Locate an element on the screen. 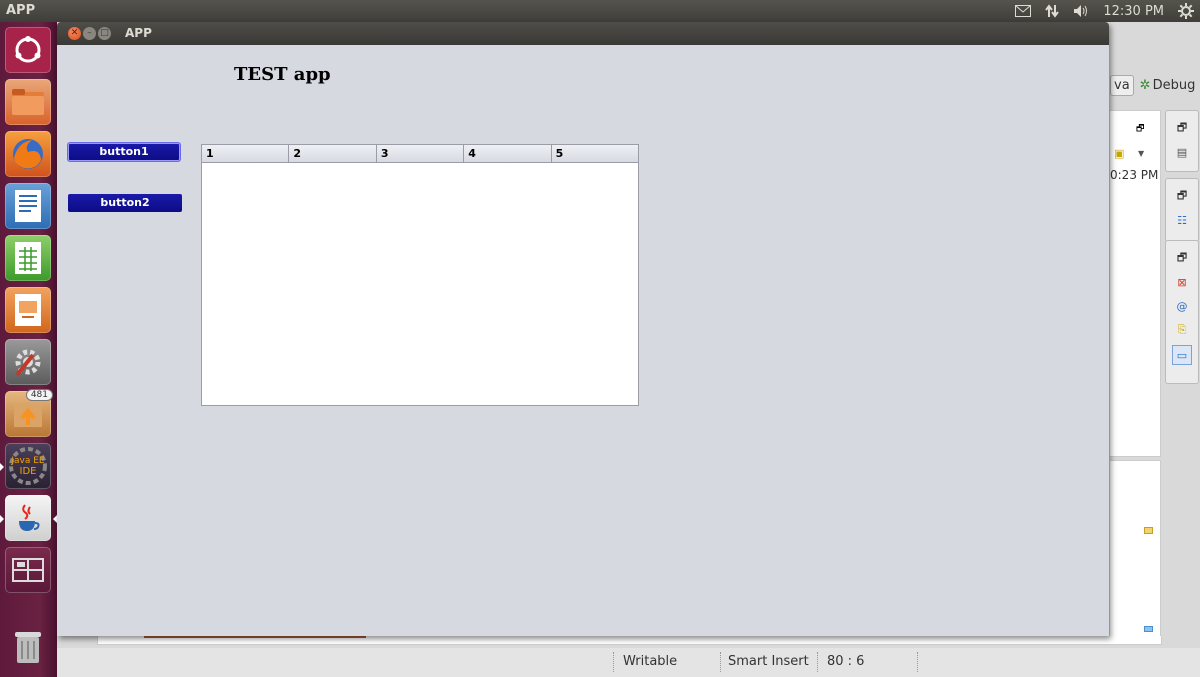 The height and width of the screenshot is (677, 1200). column-header: 5 is located at coordinates (595, 153).